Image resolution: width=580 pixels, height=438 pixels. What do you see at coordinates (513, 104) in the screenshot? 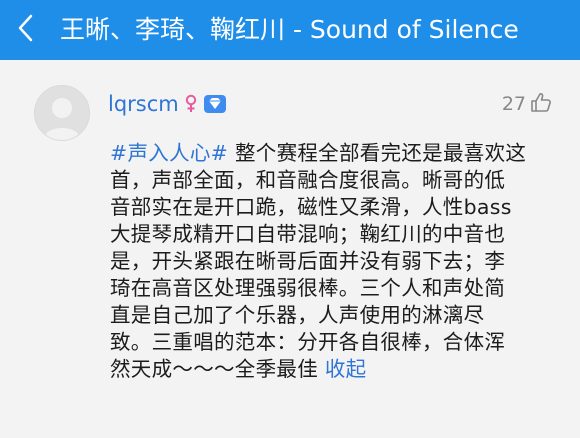
I see `like-count: 27` at bounding box center [513, 104].